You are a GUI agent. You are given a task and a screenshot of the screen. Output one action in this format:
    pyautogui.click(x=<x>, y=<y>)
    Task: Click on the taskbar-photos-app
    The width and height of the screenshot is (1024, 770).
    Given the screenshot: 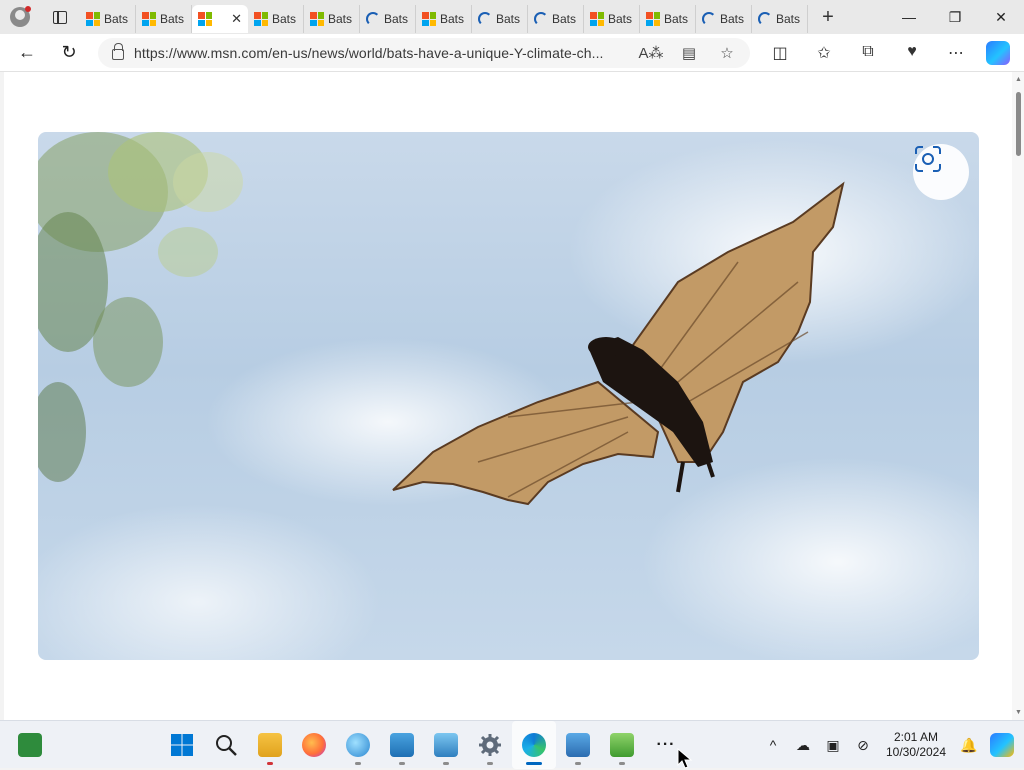 What is the action you would take?
    pyautogui.click(x=402, y=745)
    